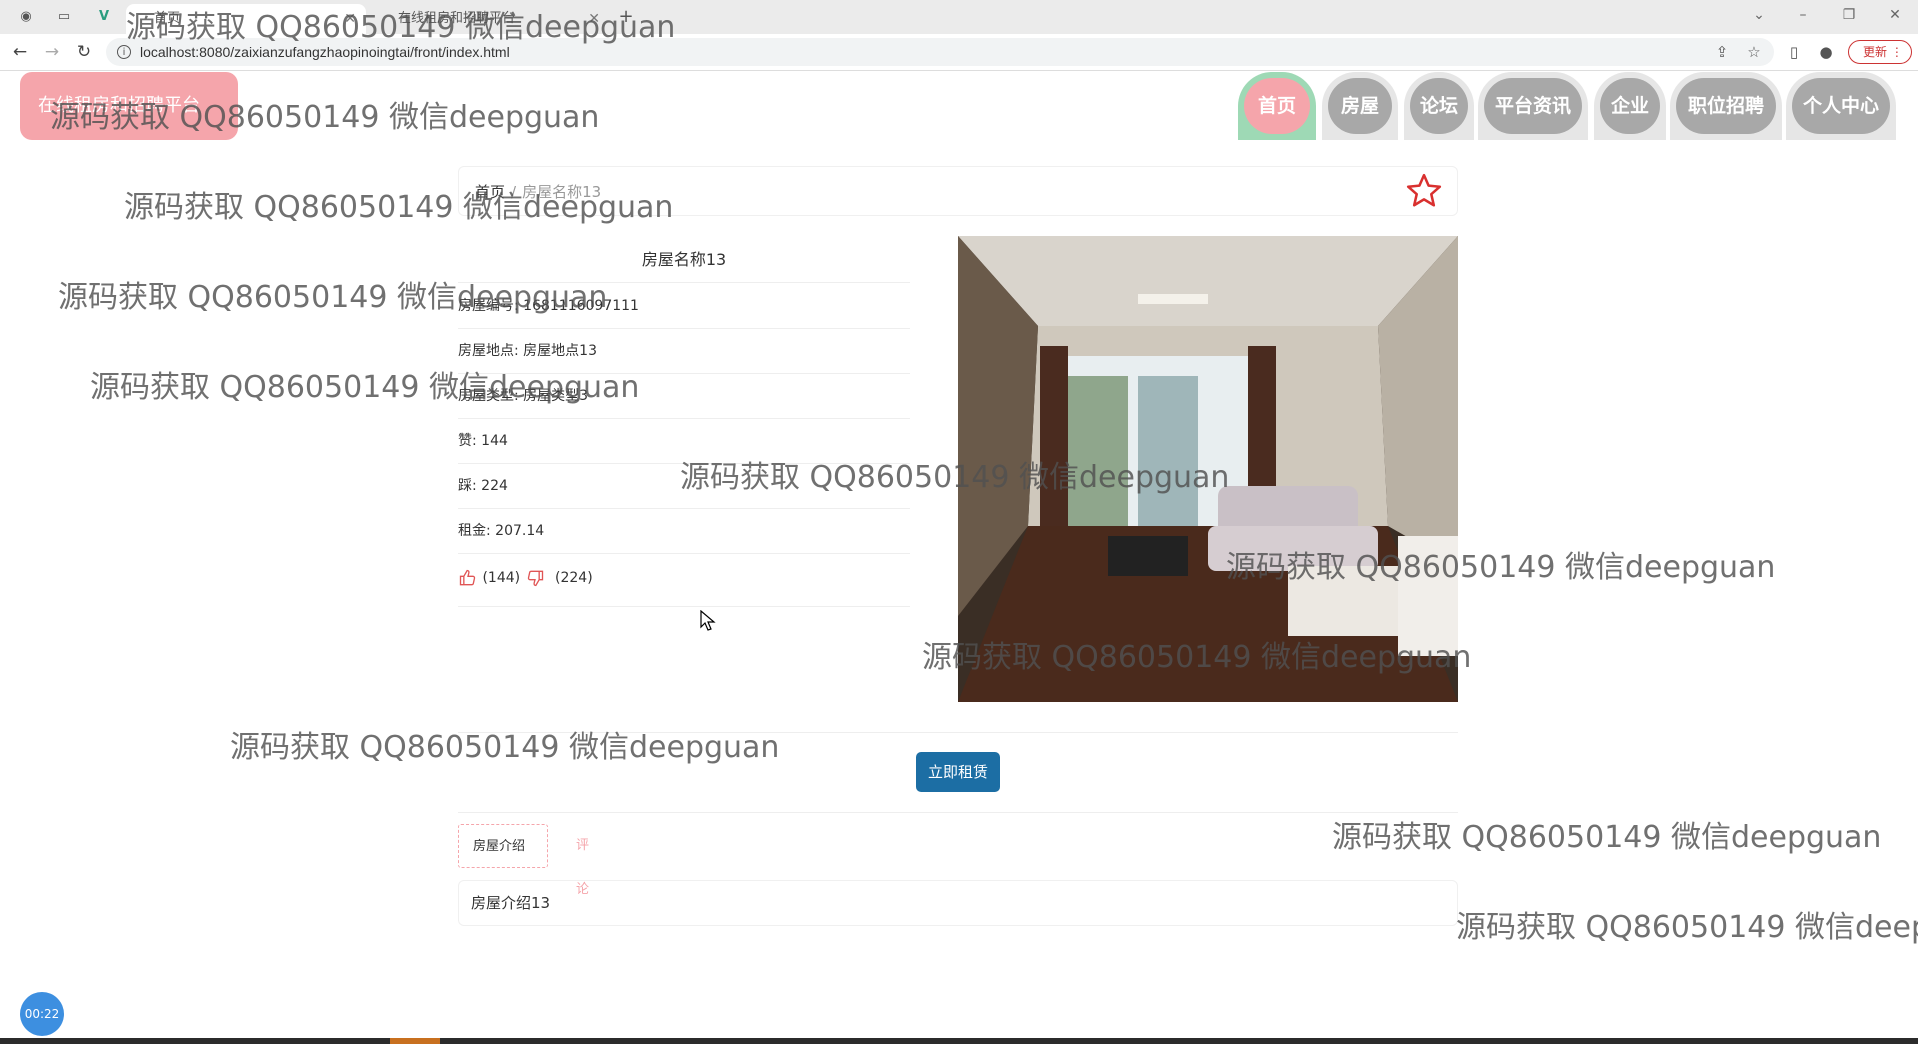  What do you see at coordinates (1895, 15) in the screenshot?
I see `window-close-icon: ✕` at bounding box center [1895, 15].